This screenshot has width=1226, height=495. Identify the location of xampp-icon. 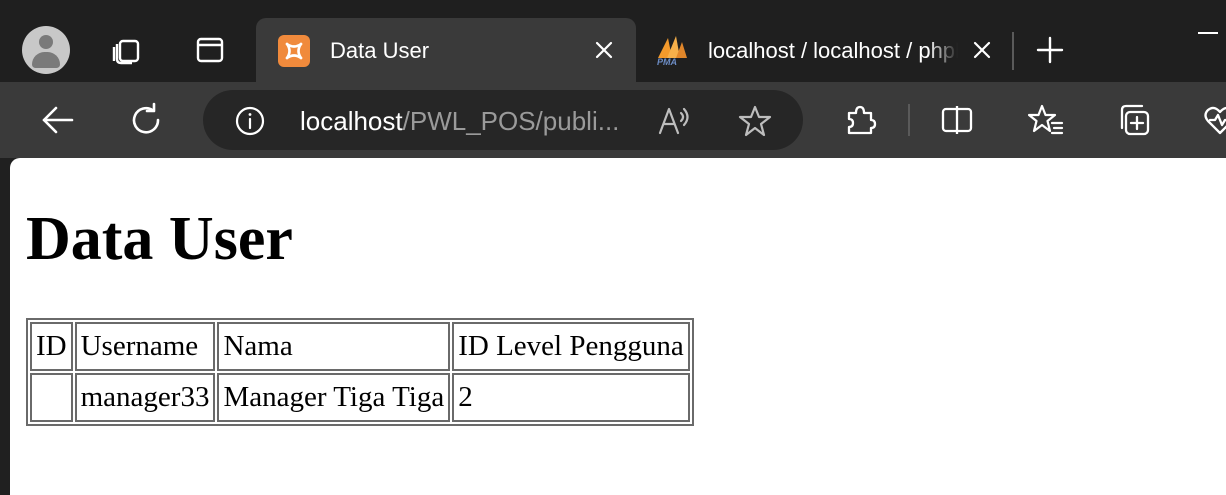
(294, 51).